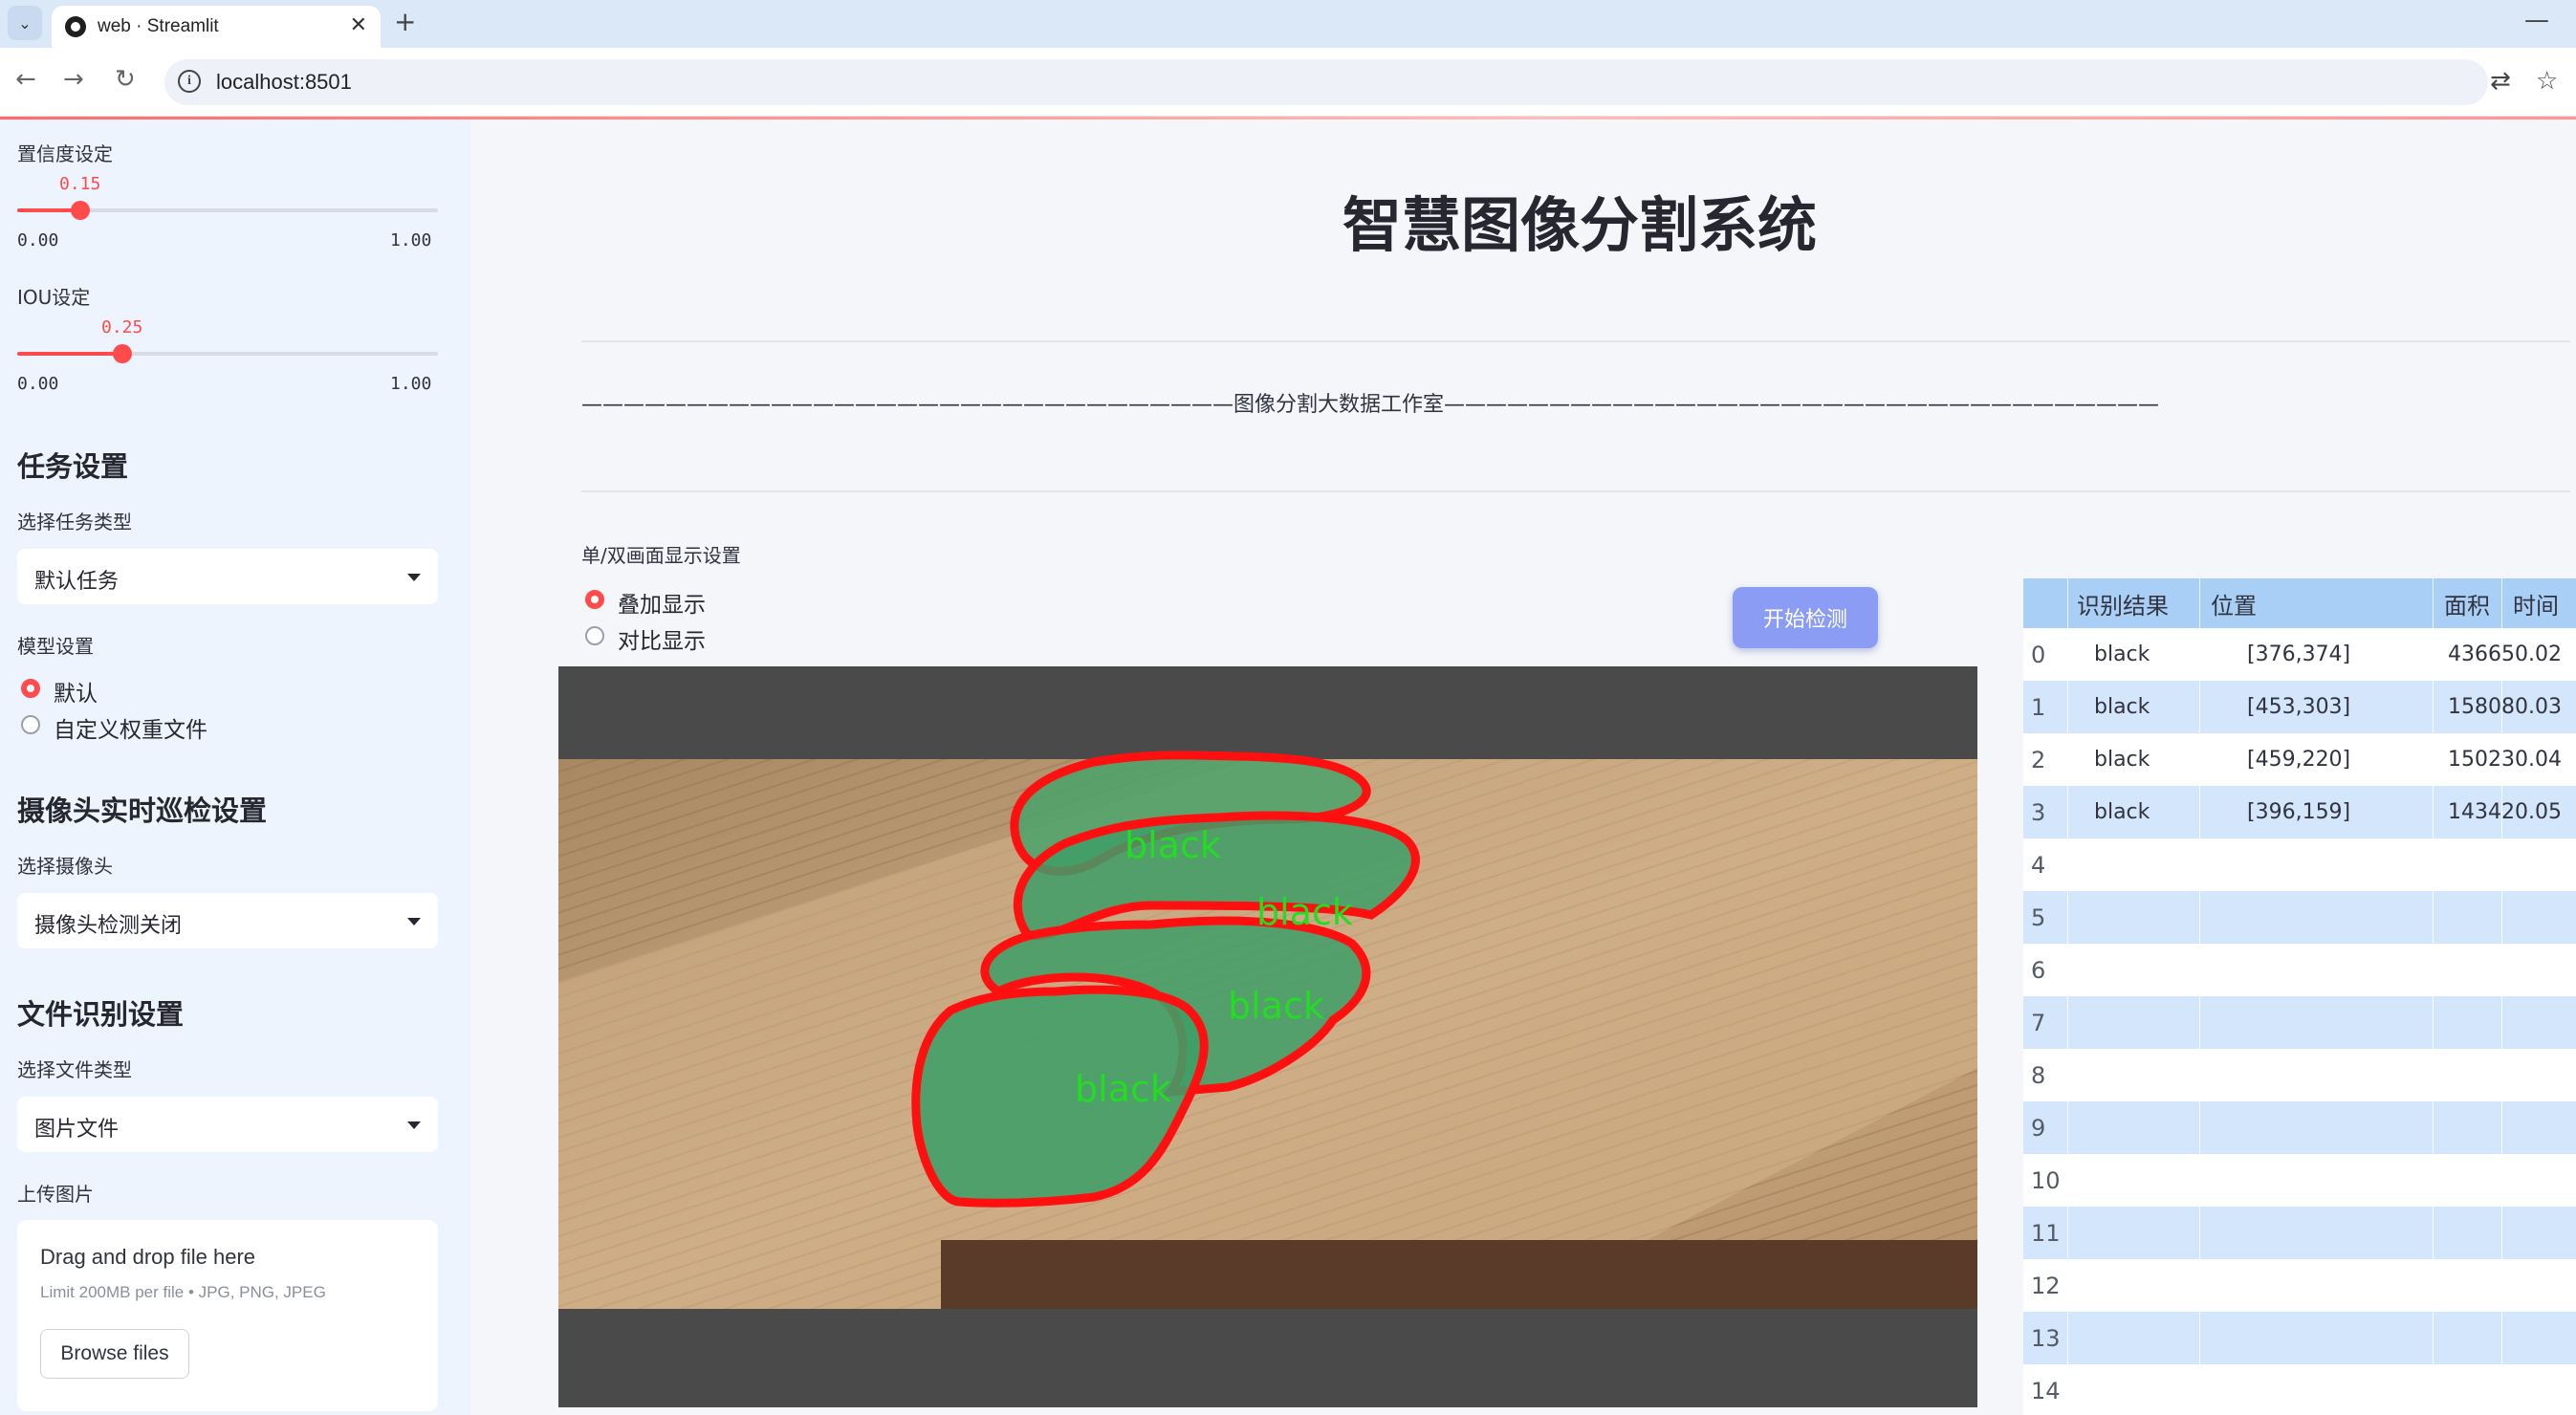 This screenshot has height=1415, width=2576. Describe the element at coordinates (2046, 1285) in the screenshot. I see `table-cell-idx: 12` at that location.